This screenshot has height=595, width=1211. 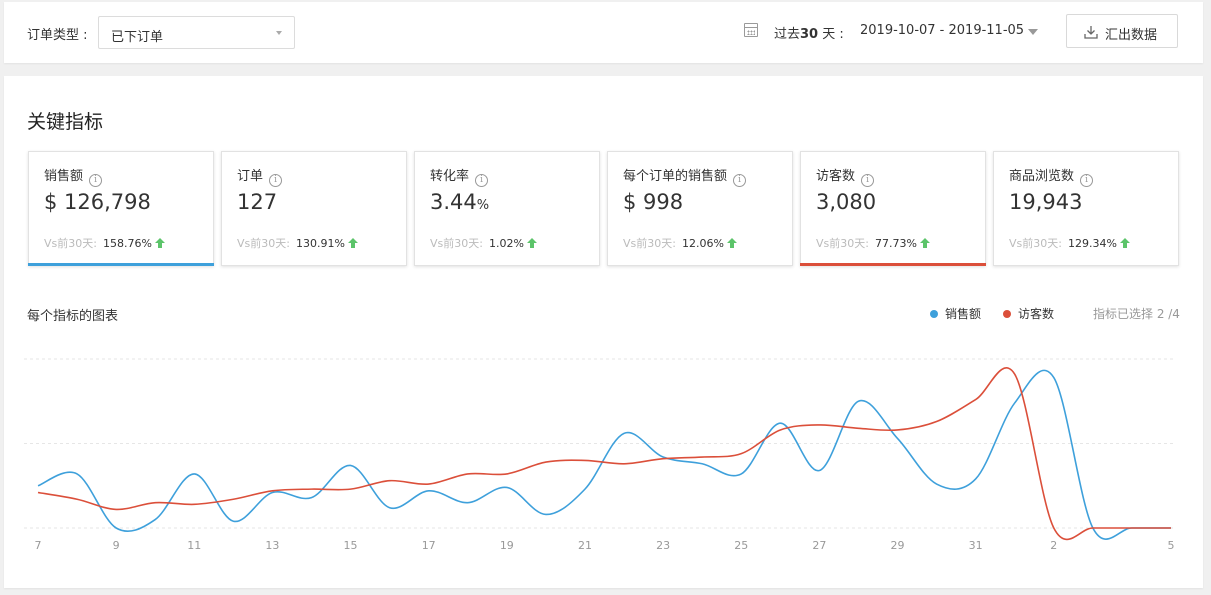 I want to click on x-tick-label: 29, so click(x=898, y=545).